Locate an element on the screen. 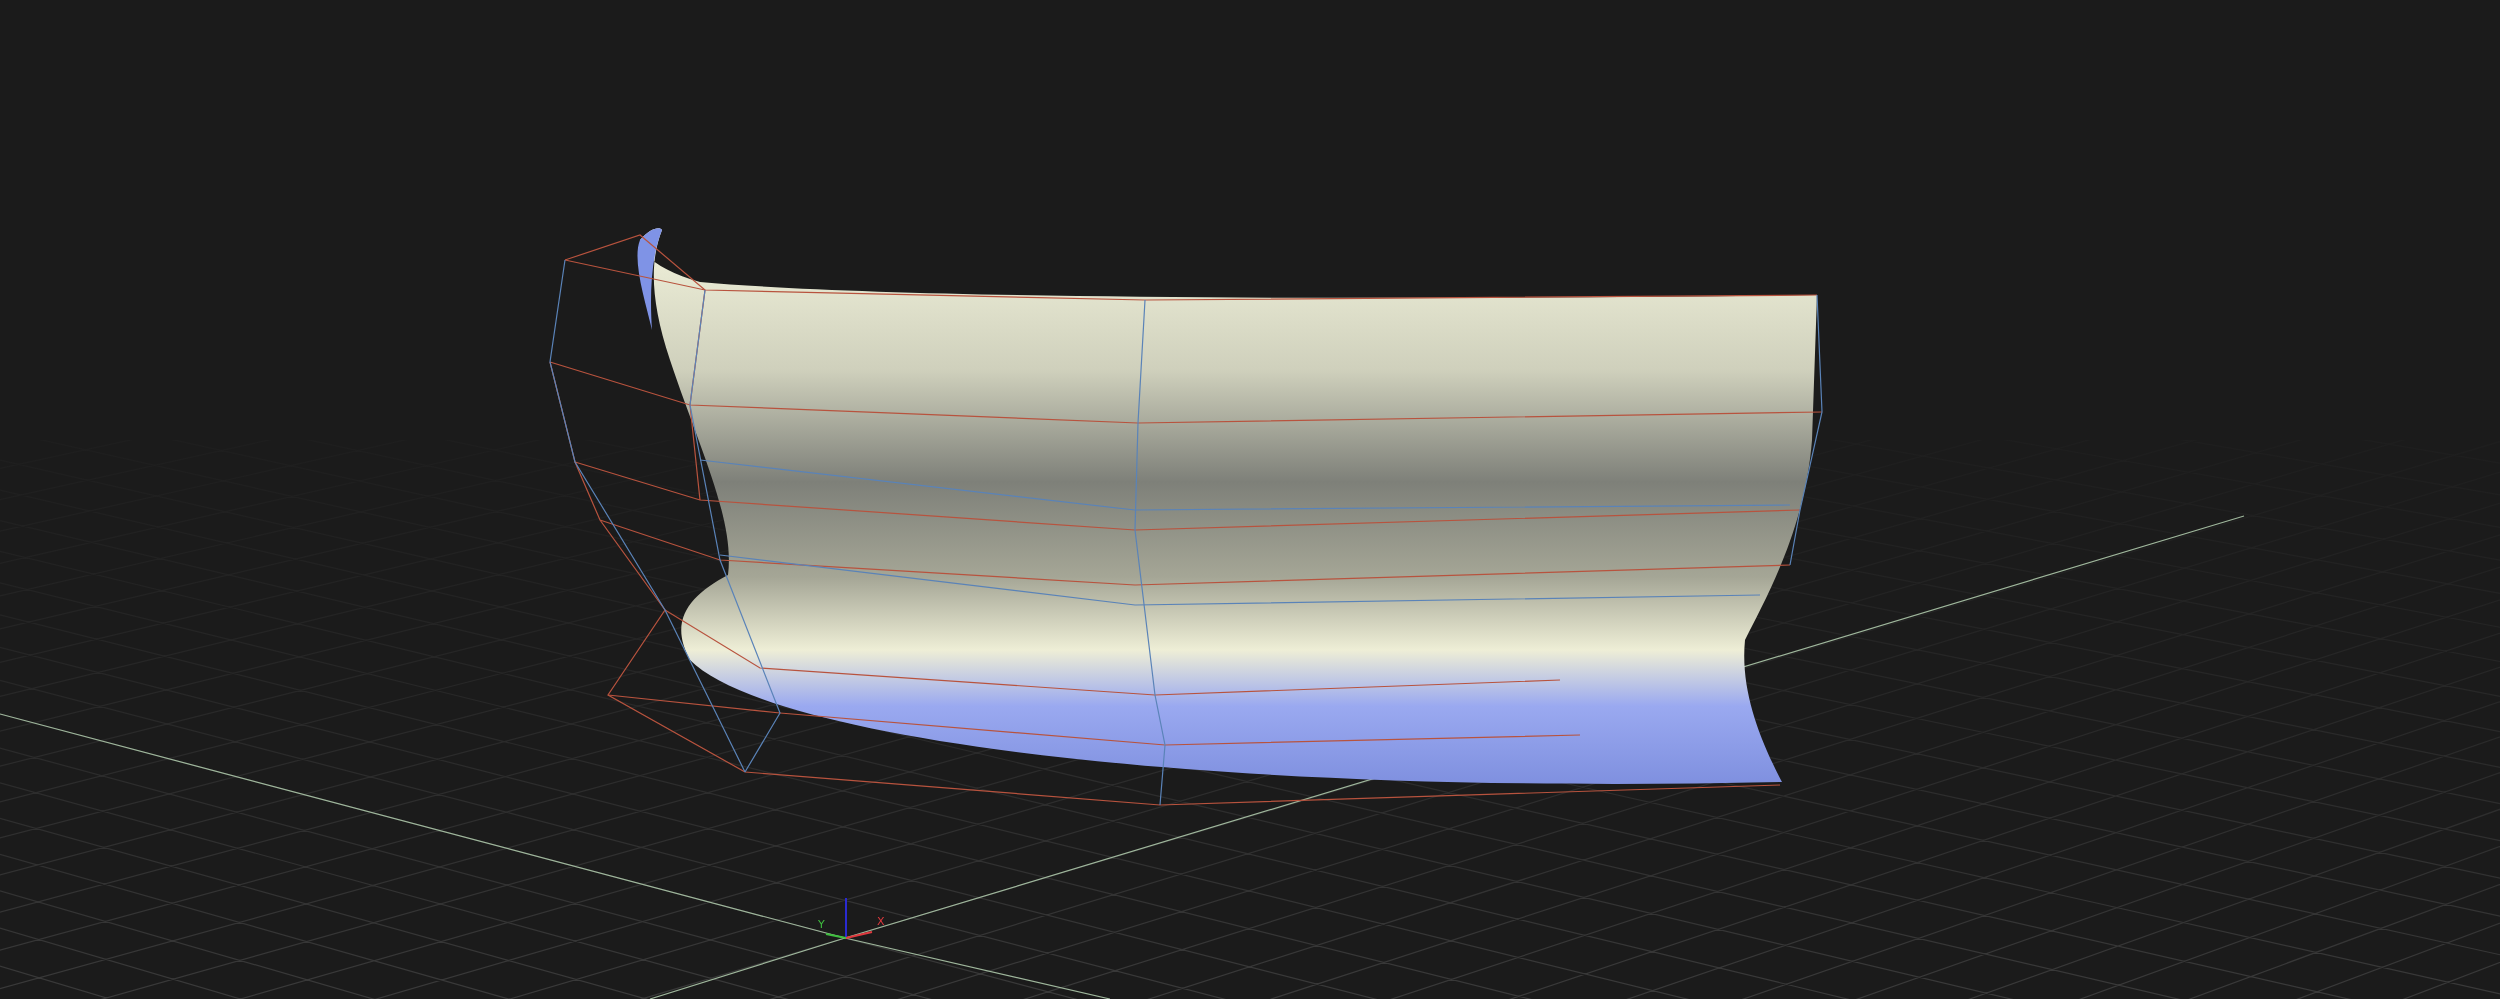 The height and width of the screenshot is (999, 2500). axis-label: X is located at coordinates (881, 921).